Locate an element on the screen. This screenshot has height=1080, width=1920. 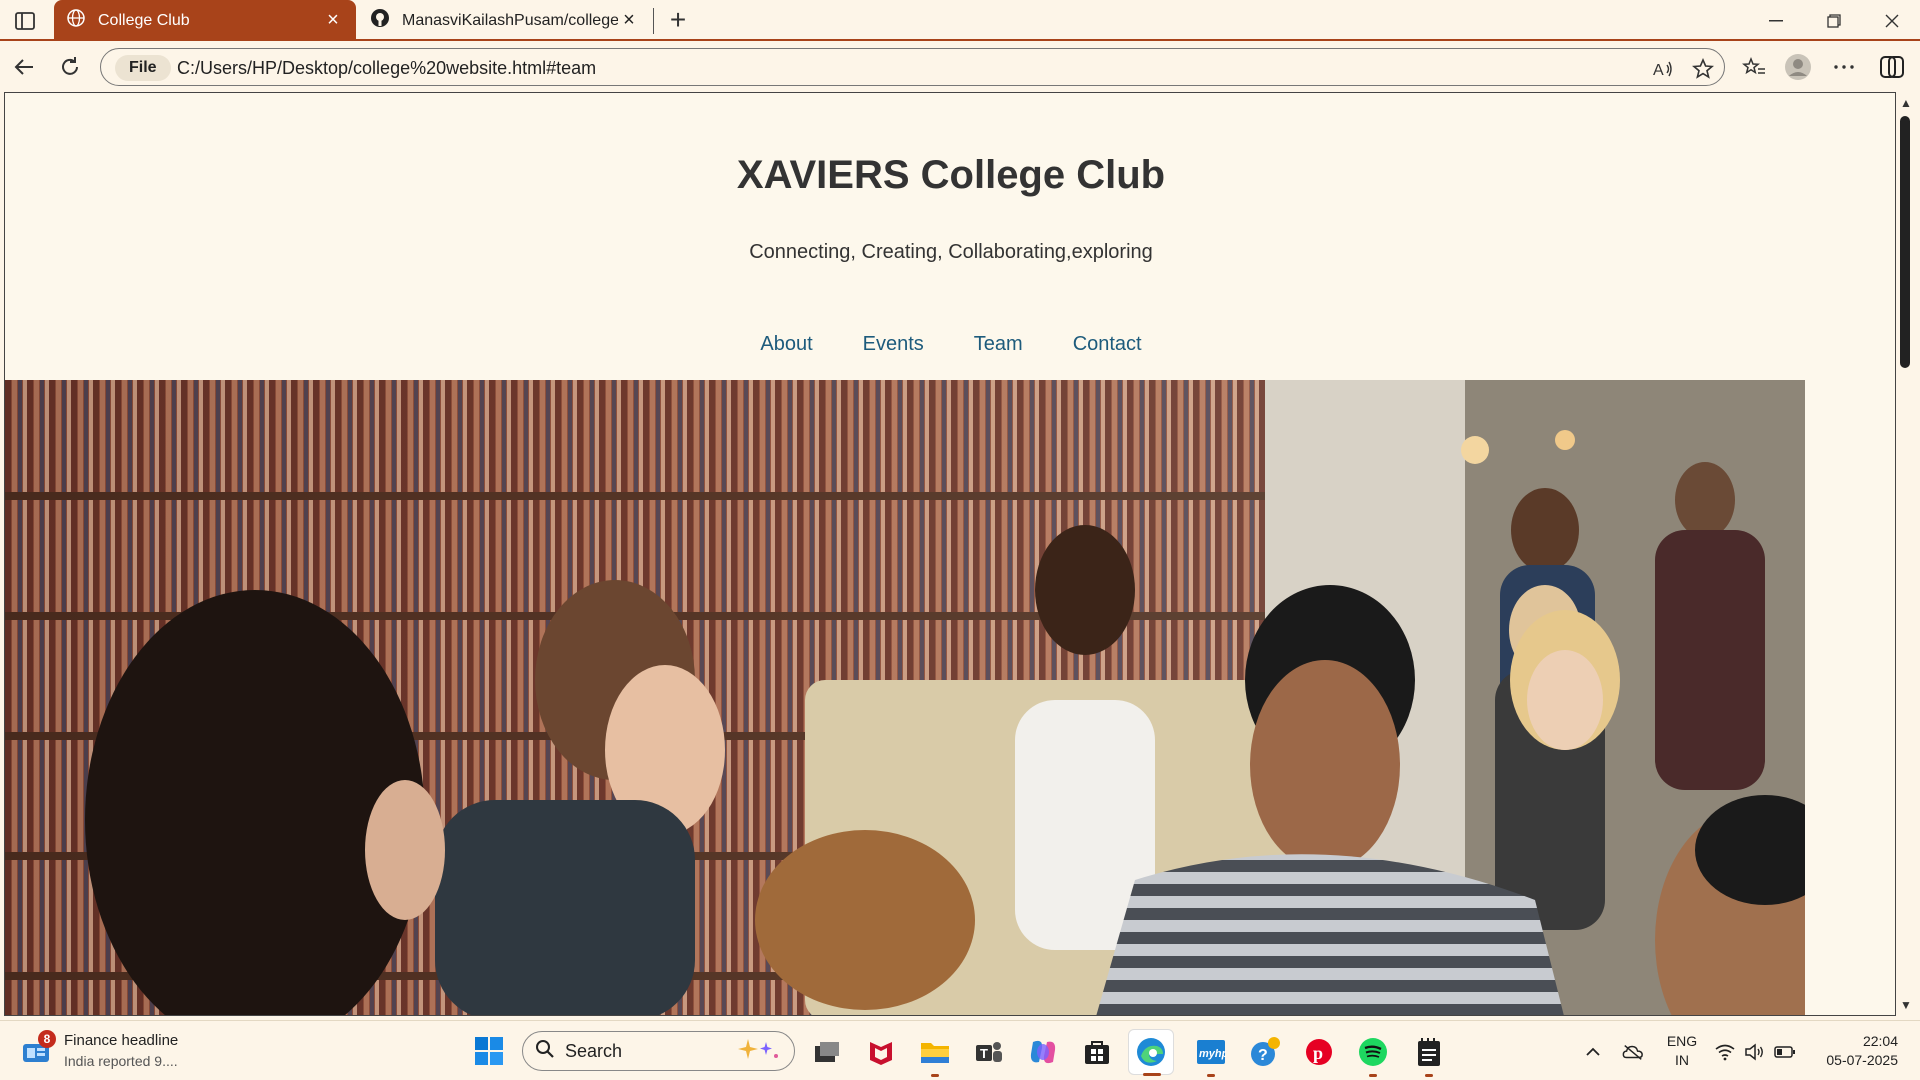
edge-browser-icon is located at coordinates (1151, 1052).